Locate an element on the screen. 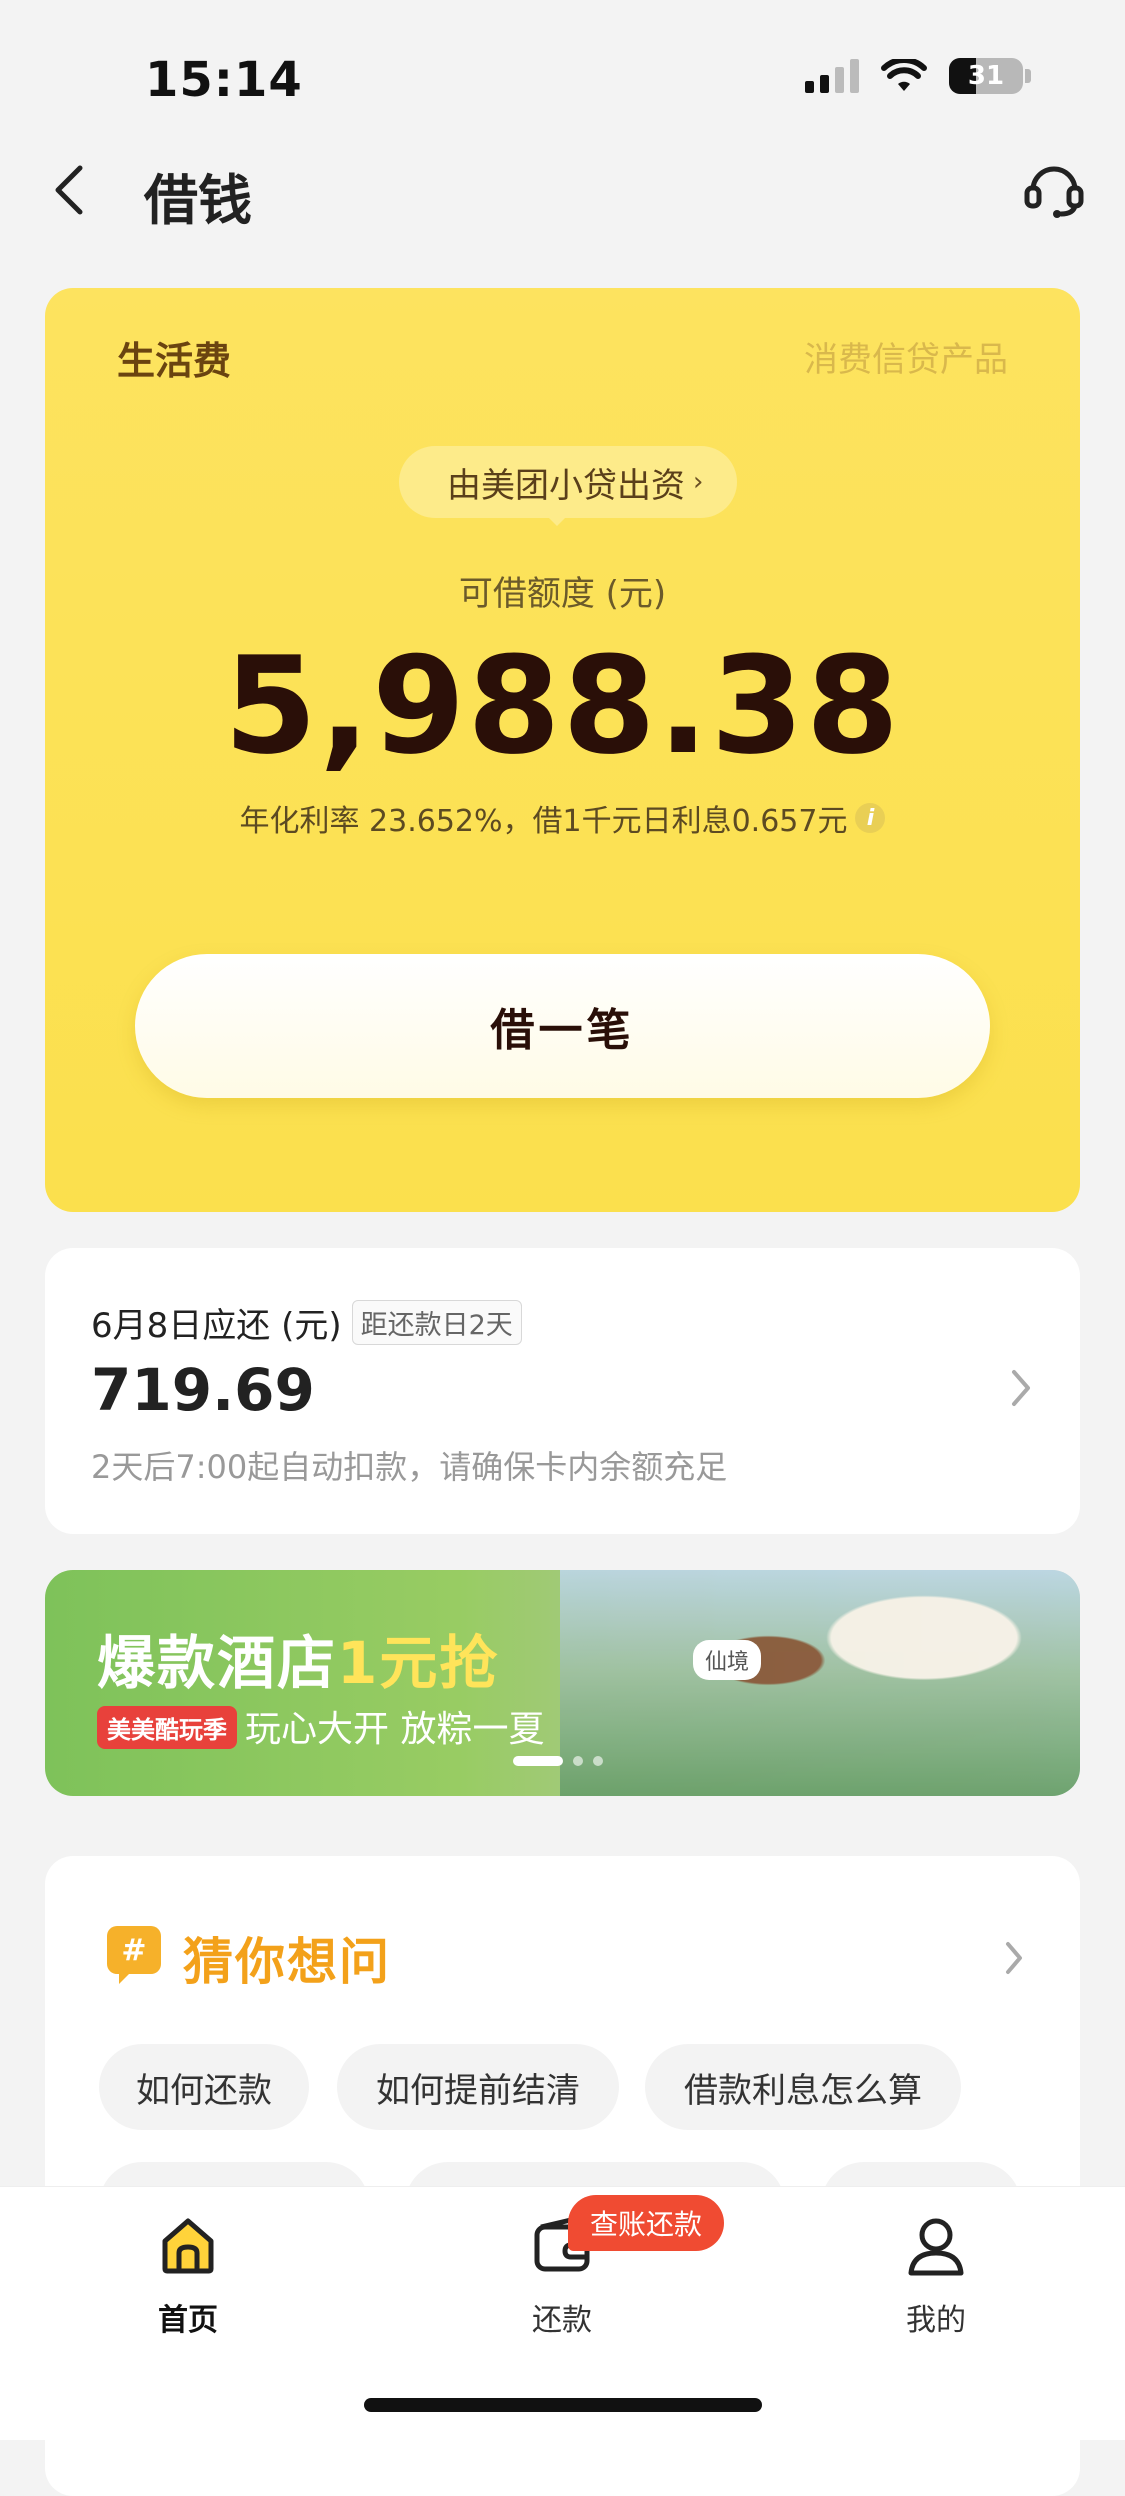  tab-home-label: 首页 is located at coordinates (188, 2320).